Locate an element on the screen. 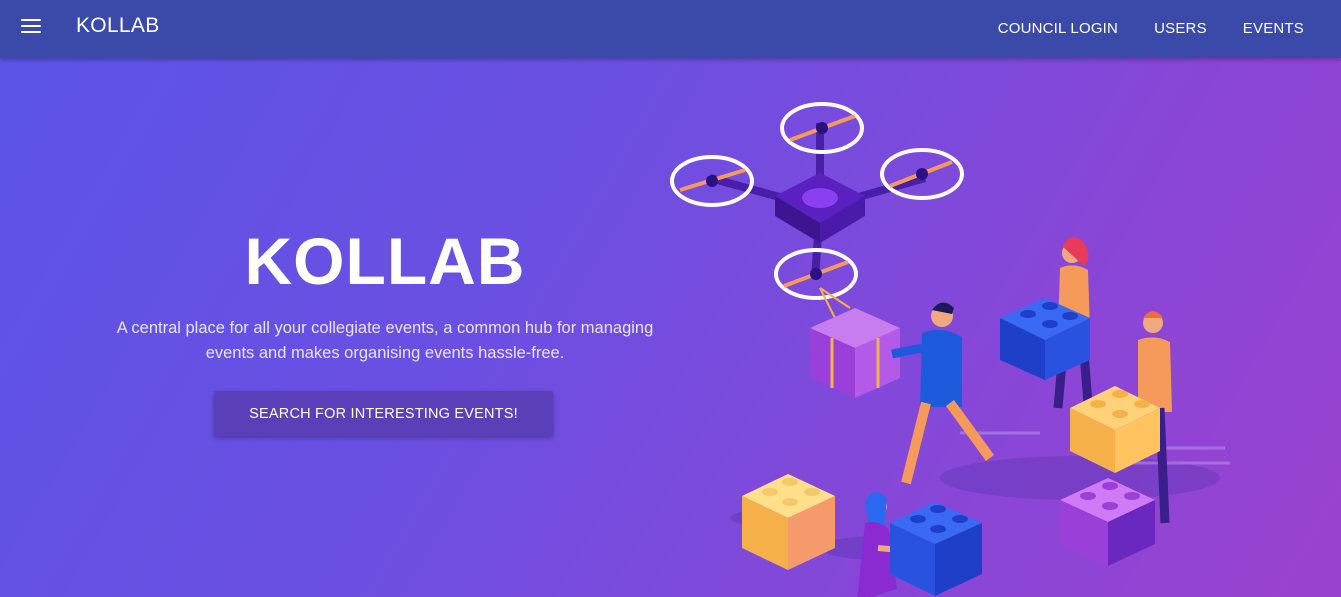 The image size is (1341, 597). blue-block-bottom is located at coordinates (936, 549).